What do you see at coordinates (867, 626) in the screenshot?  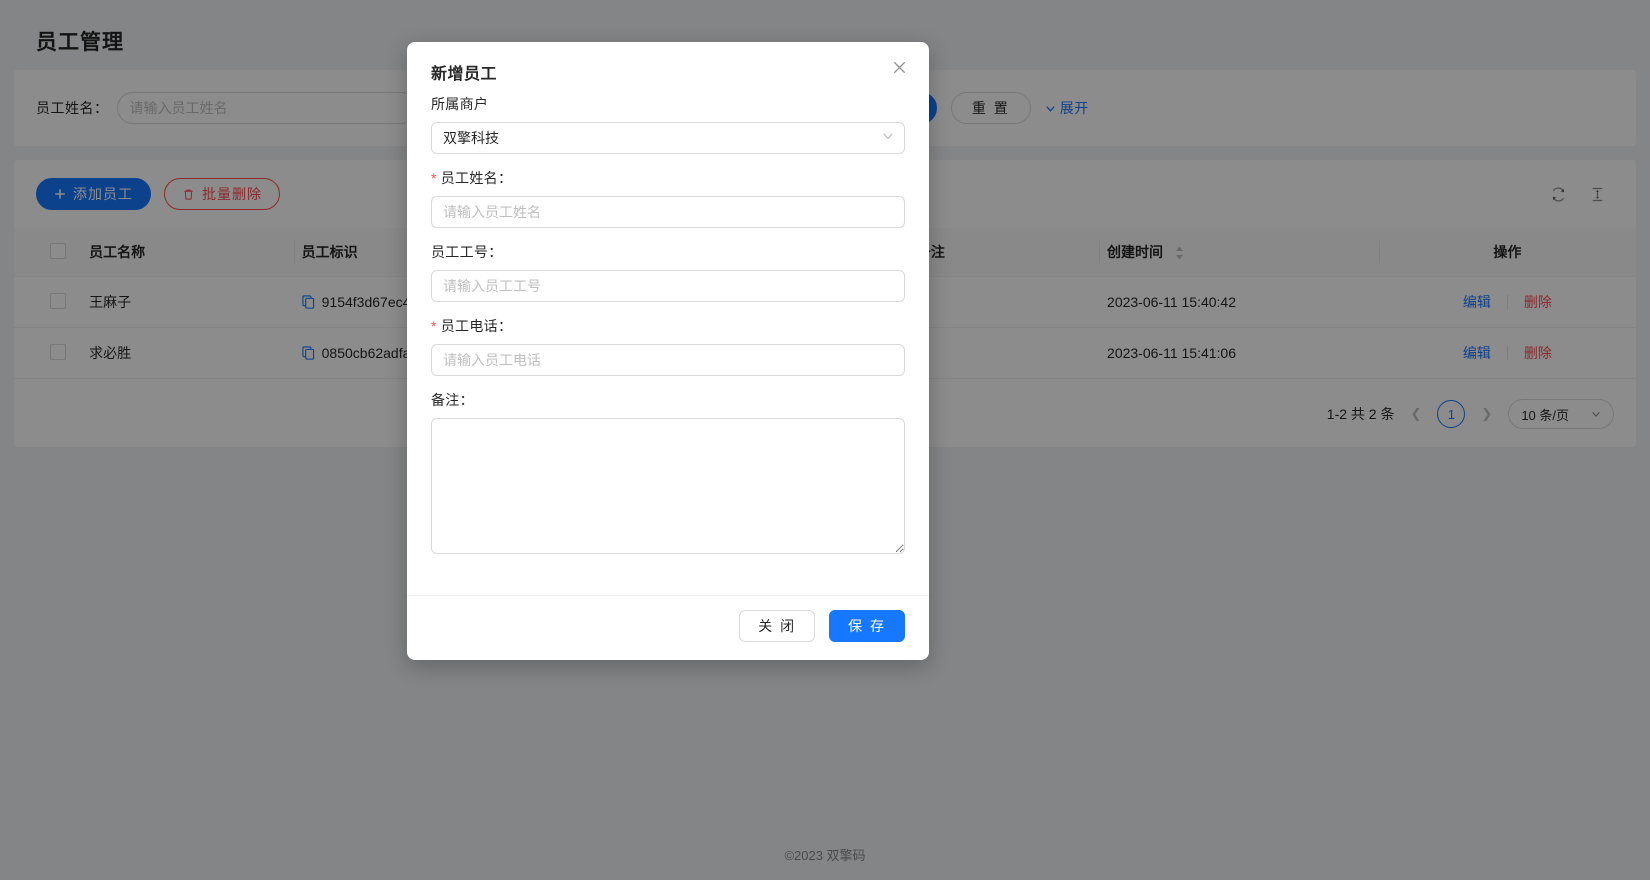 I see `save-button: 保 存` at bounding box center [867, 626].